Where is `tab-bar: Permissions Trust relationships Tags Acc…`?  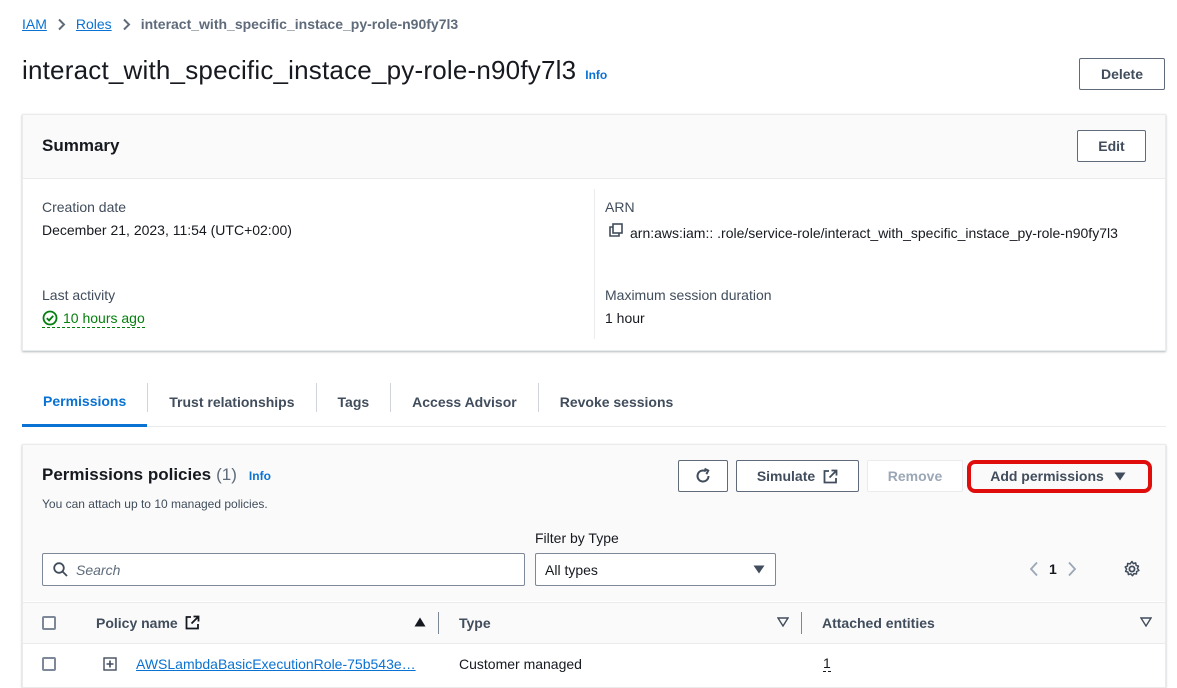 tab-bar: Permissions Trust relationships Tags Acc… is located at coordinates (594, 402).